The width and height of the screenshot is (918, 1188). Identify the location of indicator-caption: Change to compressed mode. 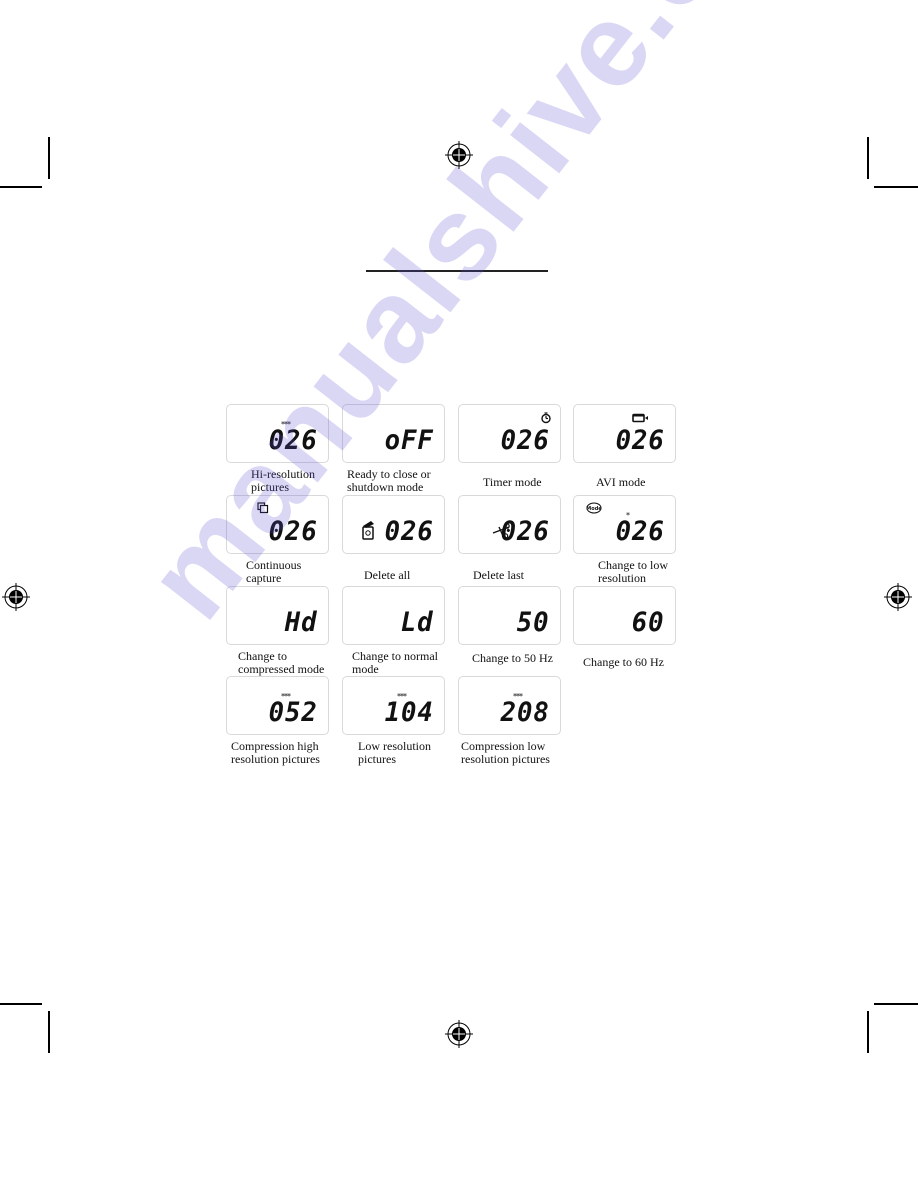
(281, 663).